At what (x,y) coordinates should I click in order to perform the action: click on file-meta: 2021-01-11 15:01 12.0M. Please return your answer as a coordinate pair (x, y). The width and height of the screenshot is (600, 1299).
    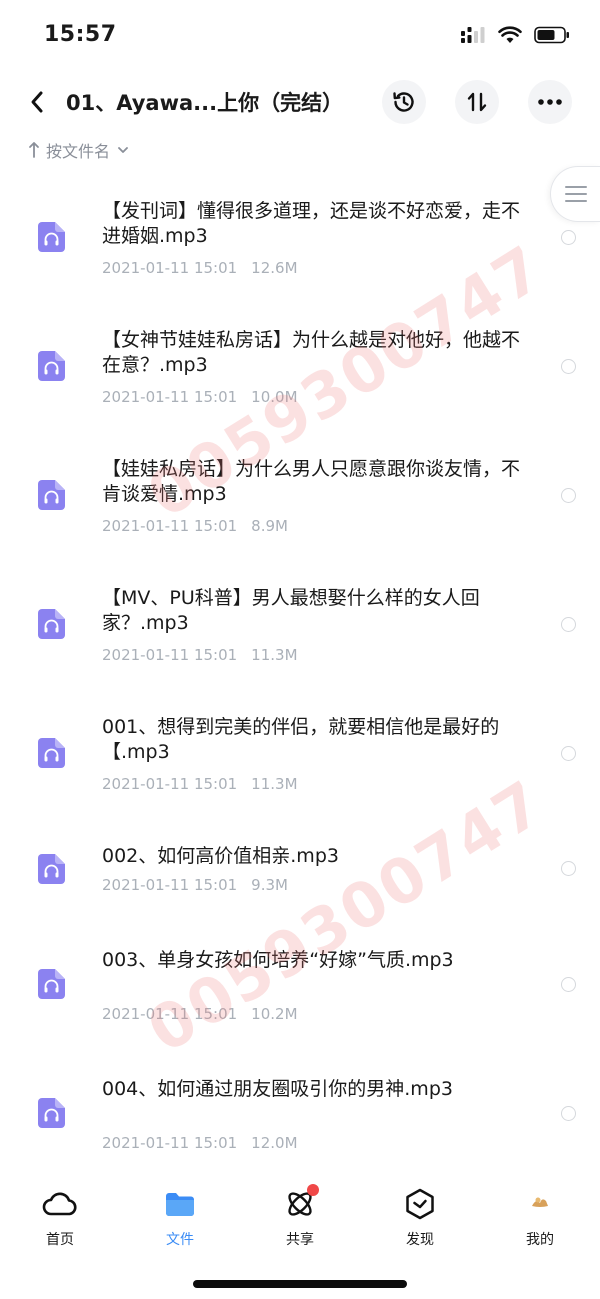
    Looking at the image, I should click on (200, 1143).